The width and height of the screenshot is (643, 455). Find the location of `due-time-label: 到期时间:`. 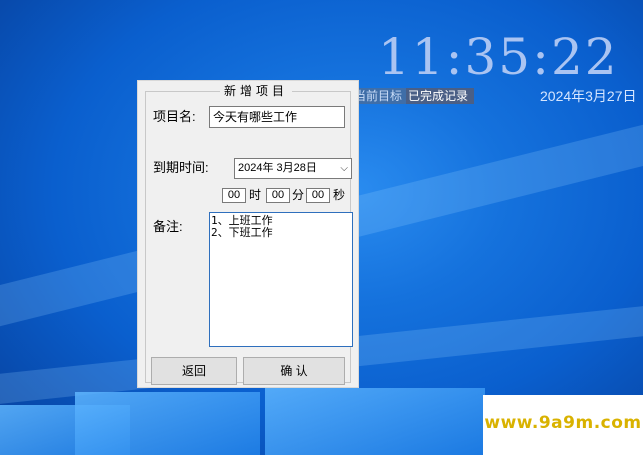

due-time-label: 到期时间: is located at coordinates (181, 167).